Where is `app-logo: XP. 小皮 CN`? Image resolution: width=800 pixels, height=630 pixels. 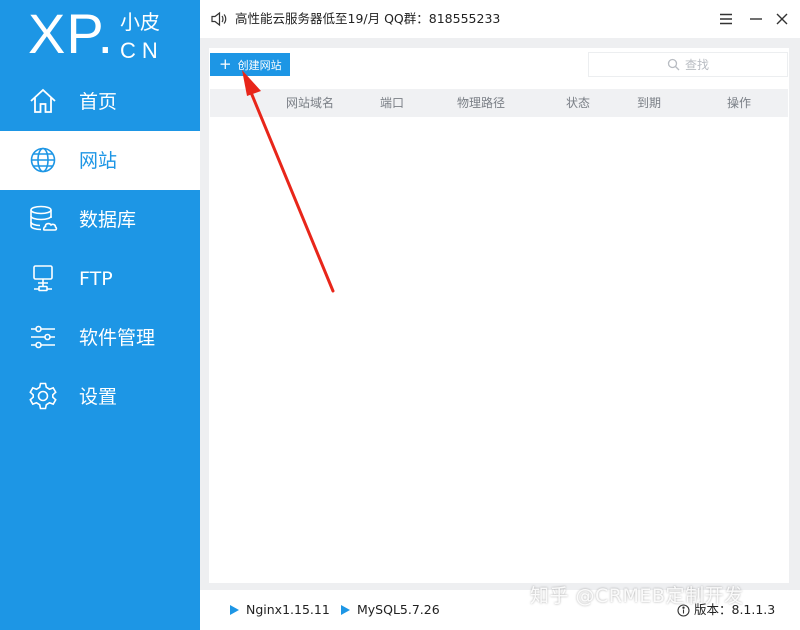
app-logo: XP. 小皮 CN is located at coordinates (100, 36).